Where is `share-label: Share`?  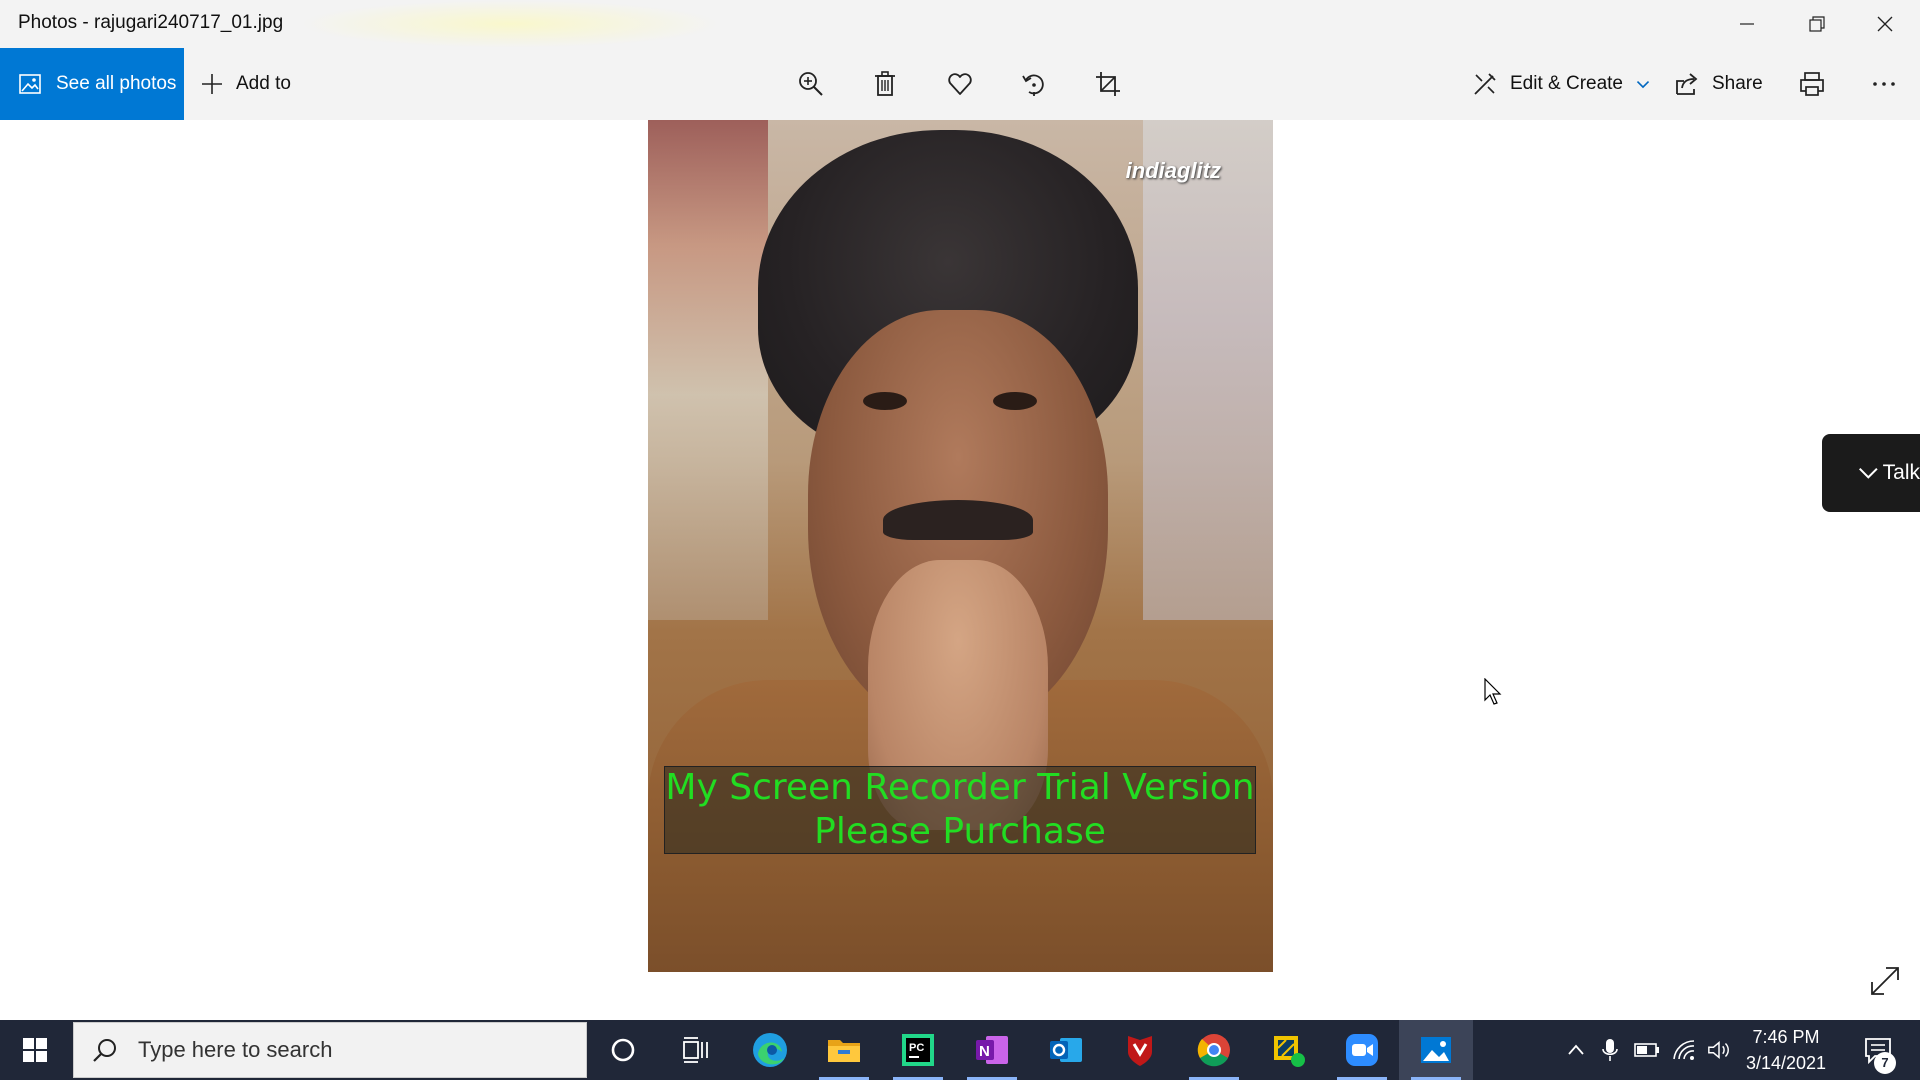 share-label: Share is located at coordinates (1737, 83).